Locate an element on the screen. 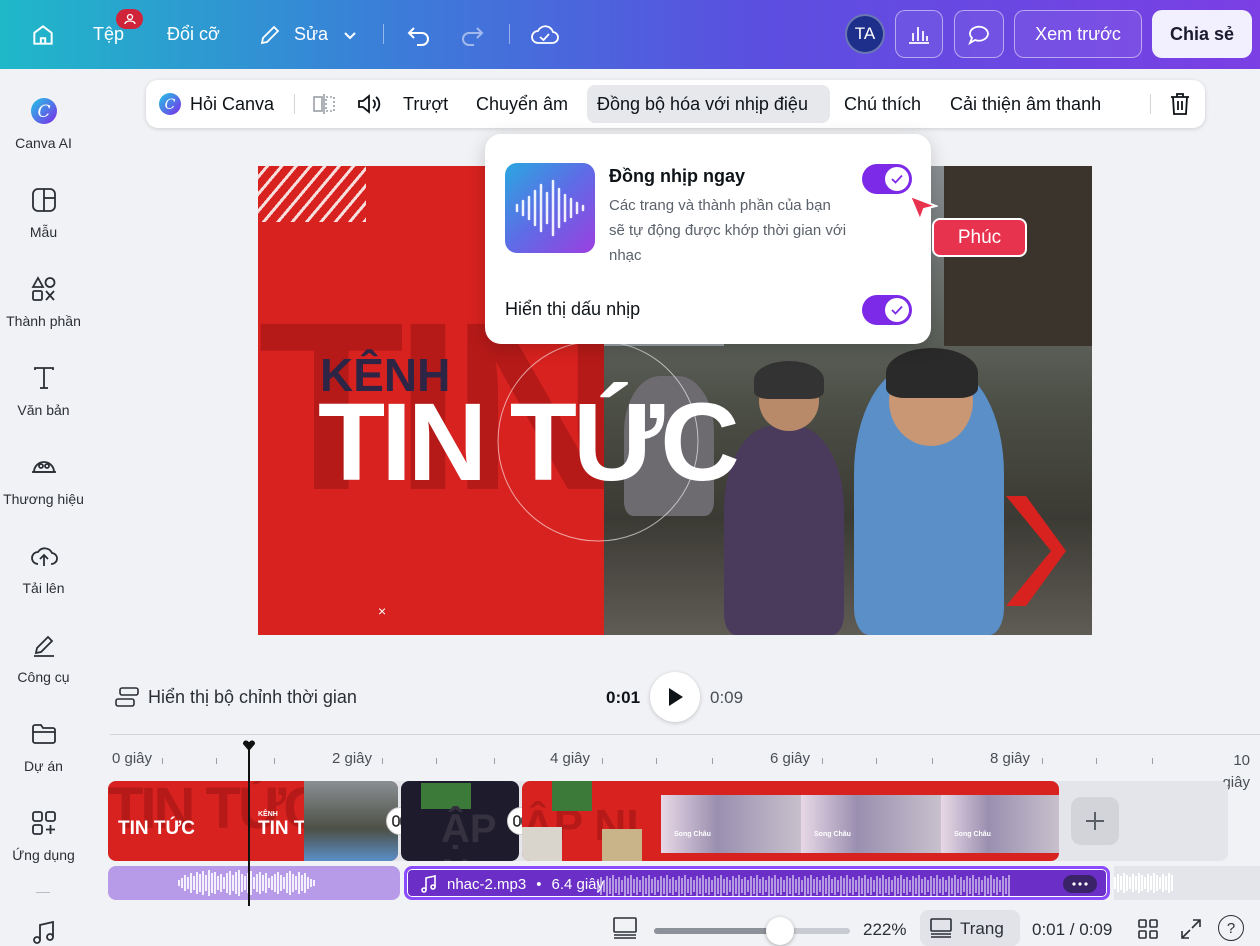 Image resolution: width=1260 pixels, height=946 pixels. sidebar-item-label: Canva AI is located at coordinates (43, 143).